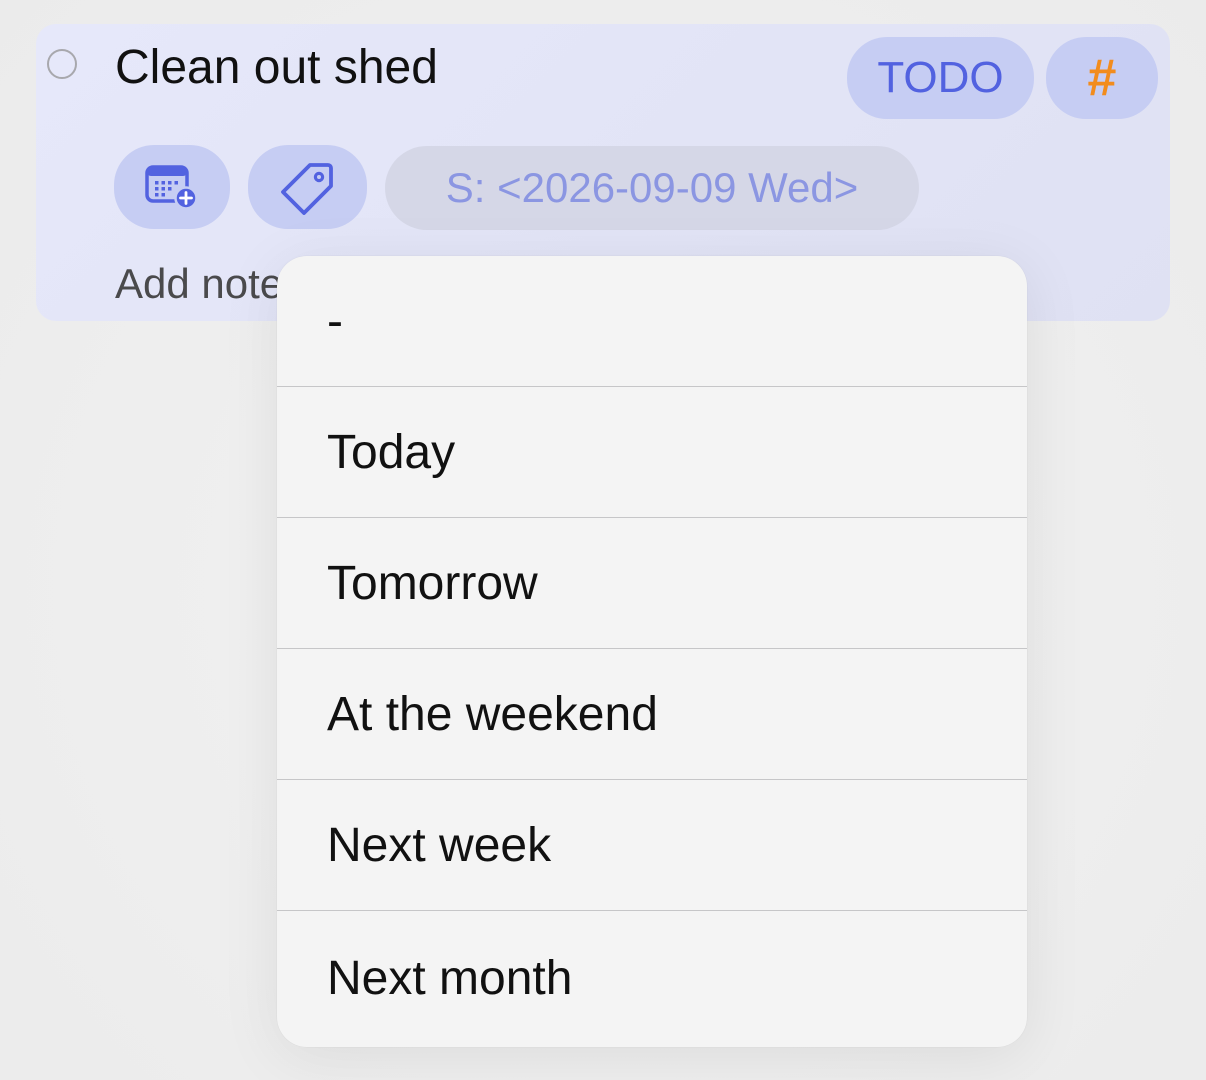 The image size is (1206, 1080). What do you see at coordinates (199, 284) in the screenshot?
I see `add-note-field: Add note` at bounding box center [199, 284].